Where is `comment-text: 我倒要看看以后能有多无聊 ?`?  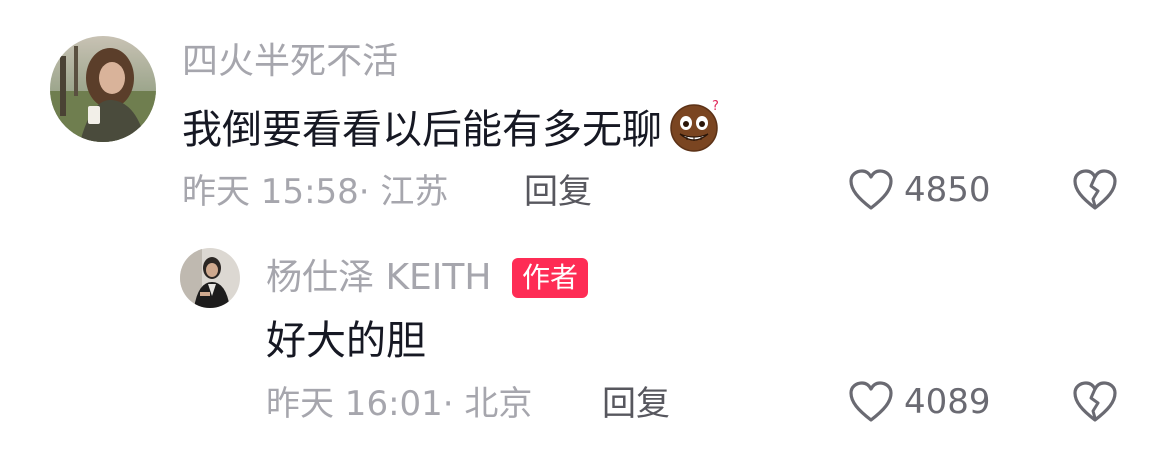 comment-text: 我倒要看看以后能有多无聊 ? is located at coordinates (453, 132).